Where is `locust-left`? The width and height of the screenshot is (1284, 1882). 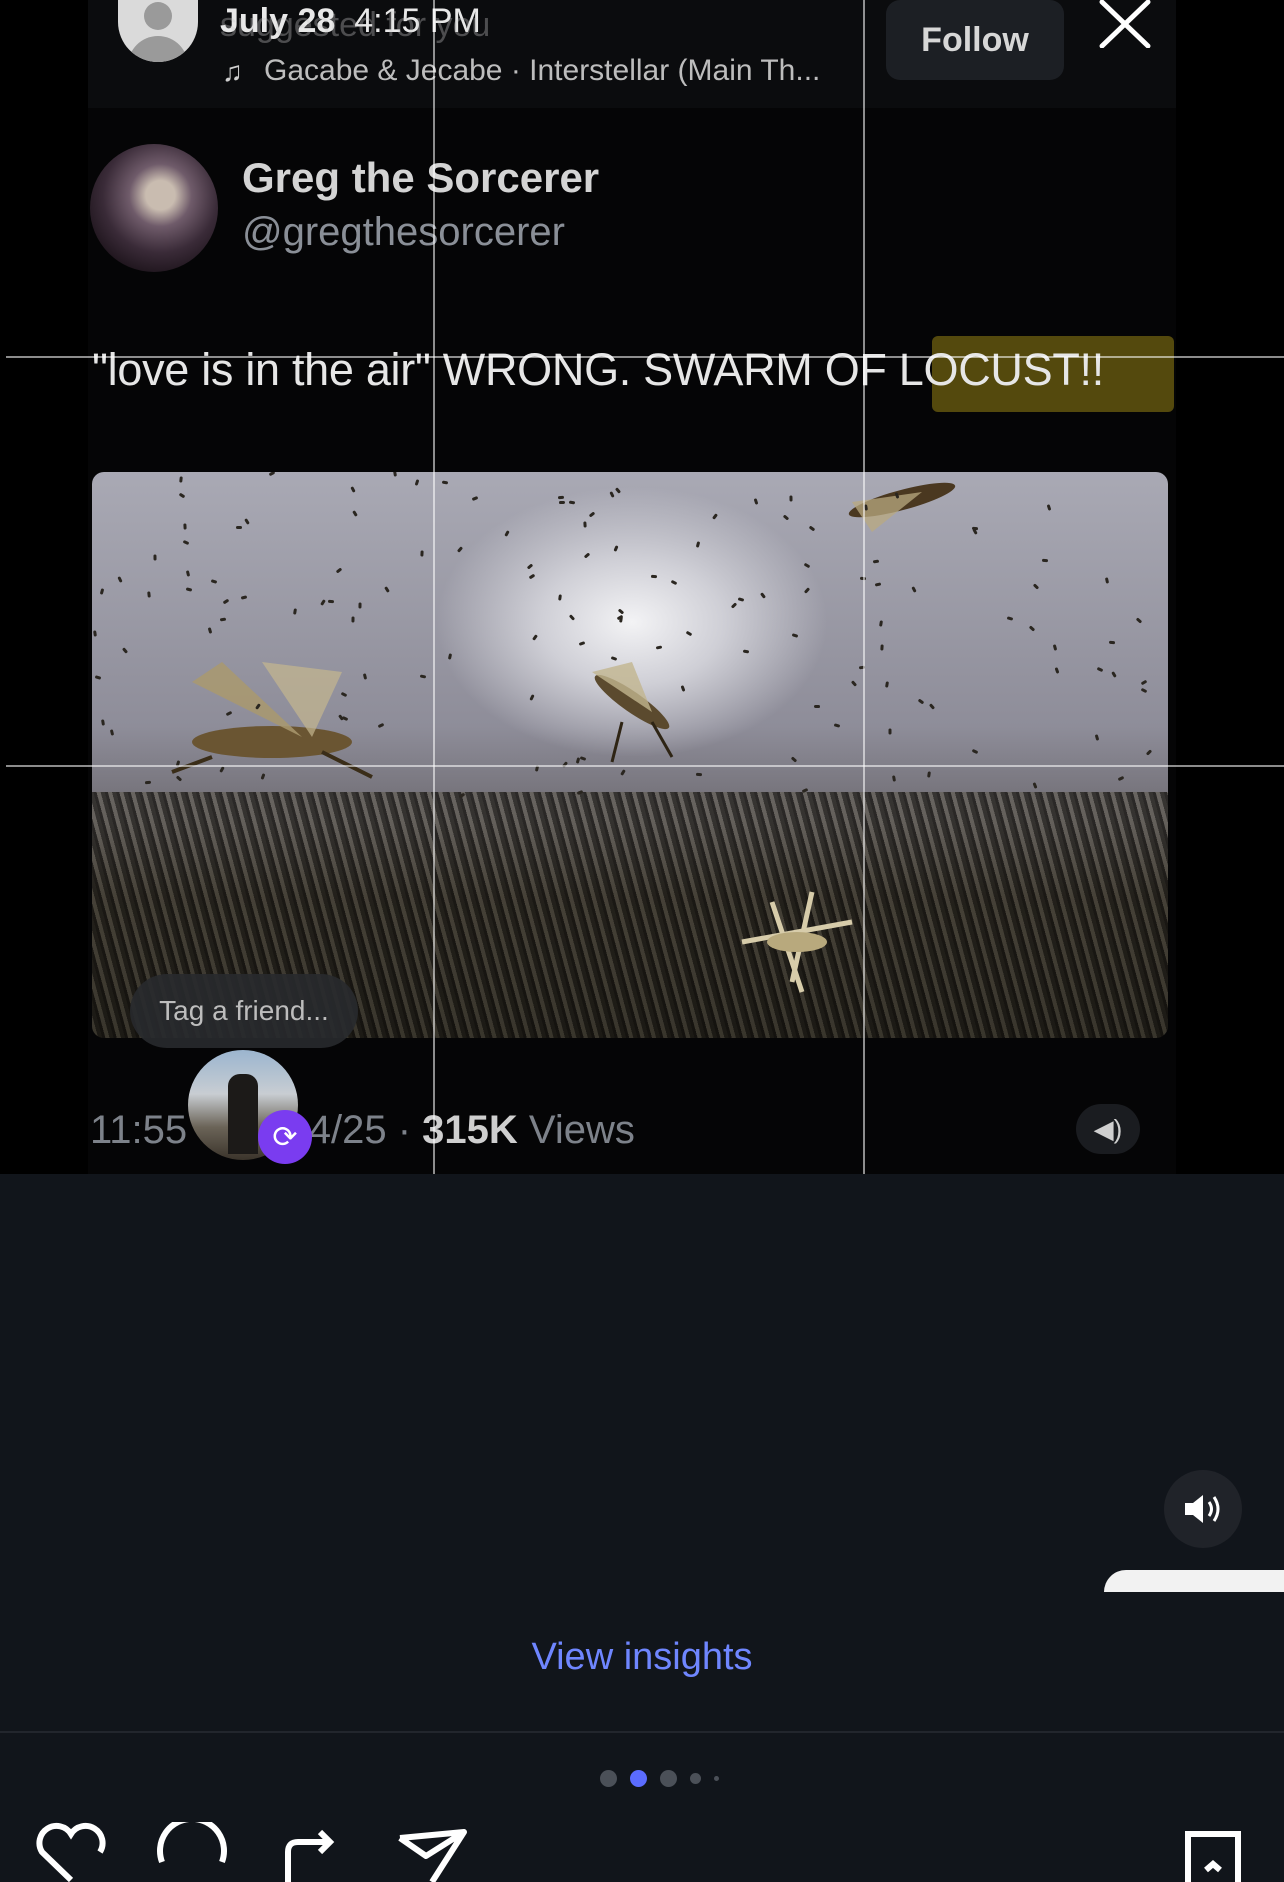 locust-left is located at coordinates (272, 720).